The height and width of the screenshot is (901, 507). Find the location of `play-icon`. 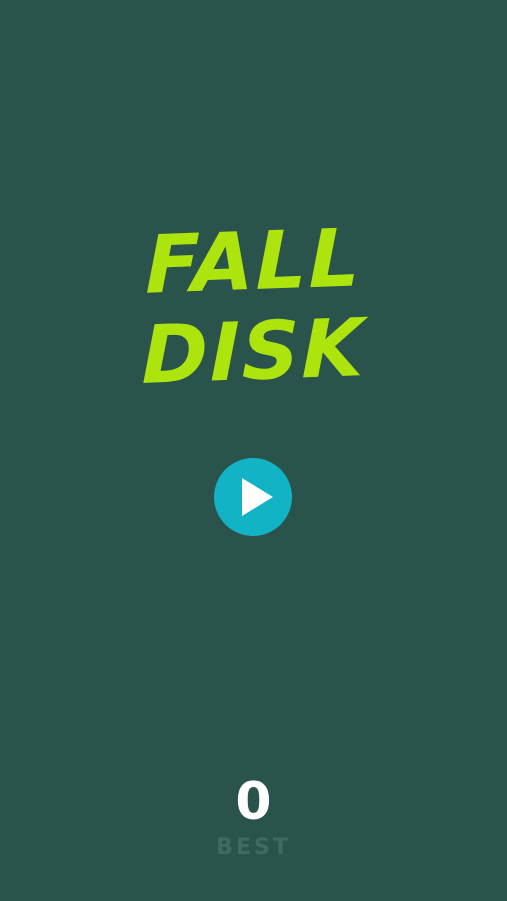

play-icon is located at coordinates (257, 497).